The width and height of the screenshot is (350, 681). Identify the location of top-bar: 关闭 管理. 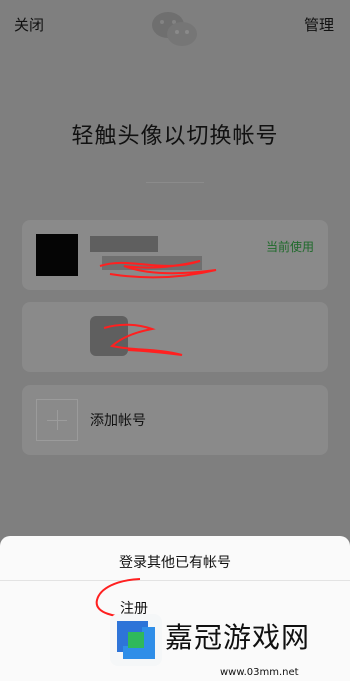
(175, 24).